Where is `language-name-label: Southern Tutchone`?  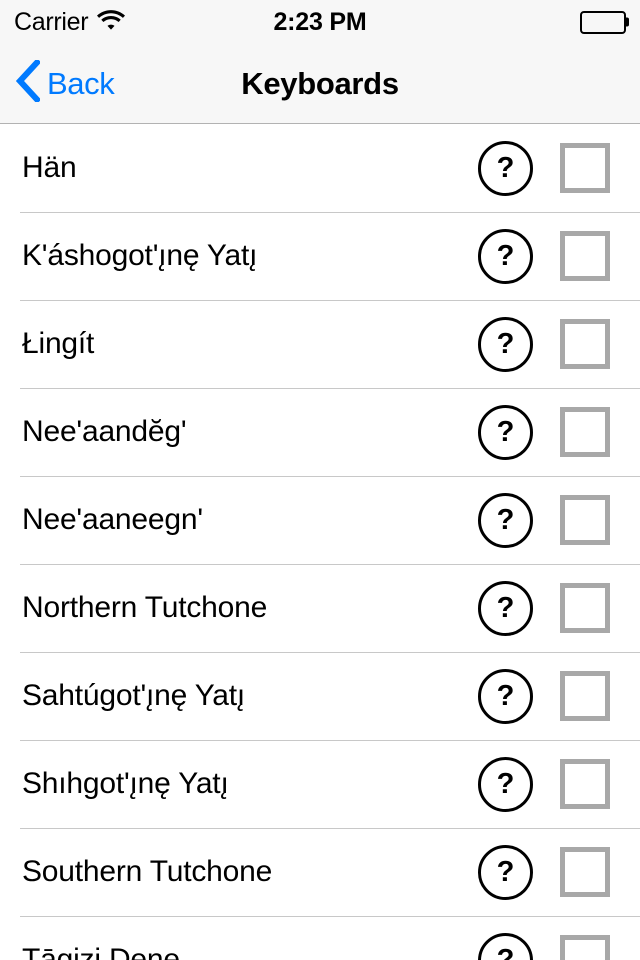
language-name-label: Southern Tutchone is located at coordinates (147, 871).